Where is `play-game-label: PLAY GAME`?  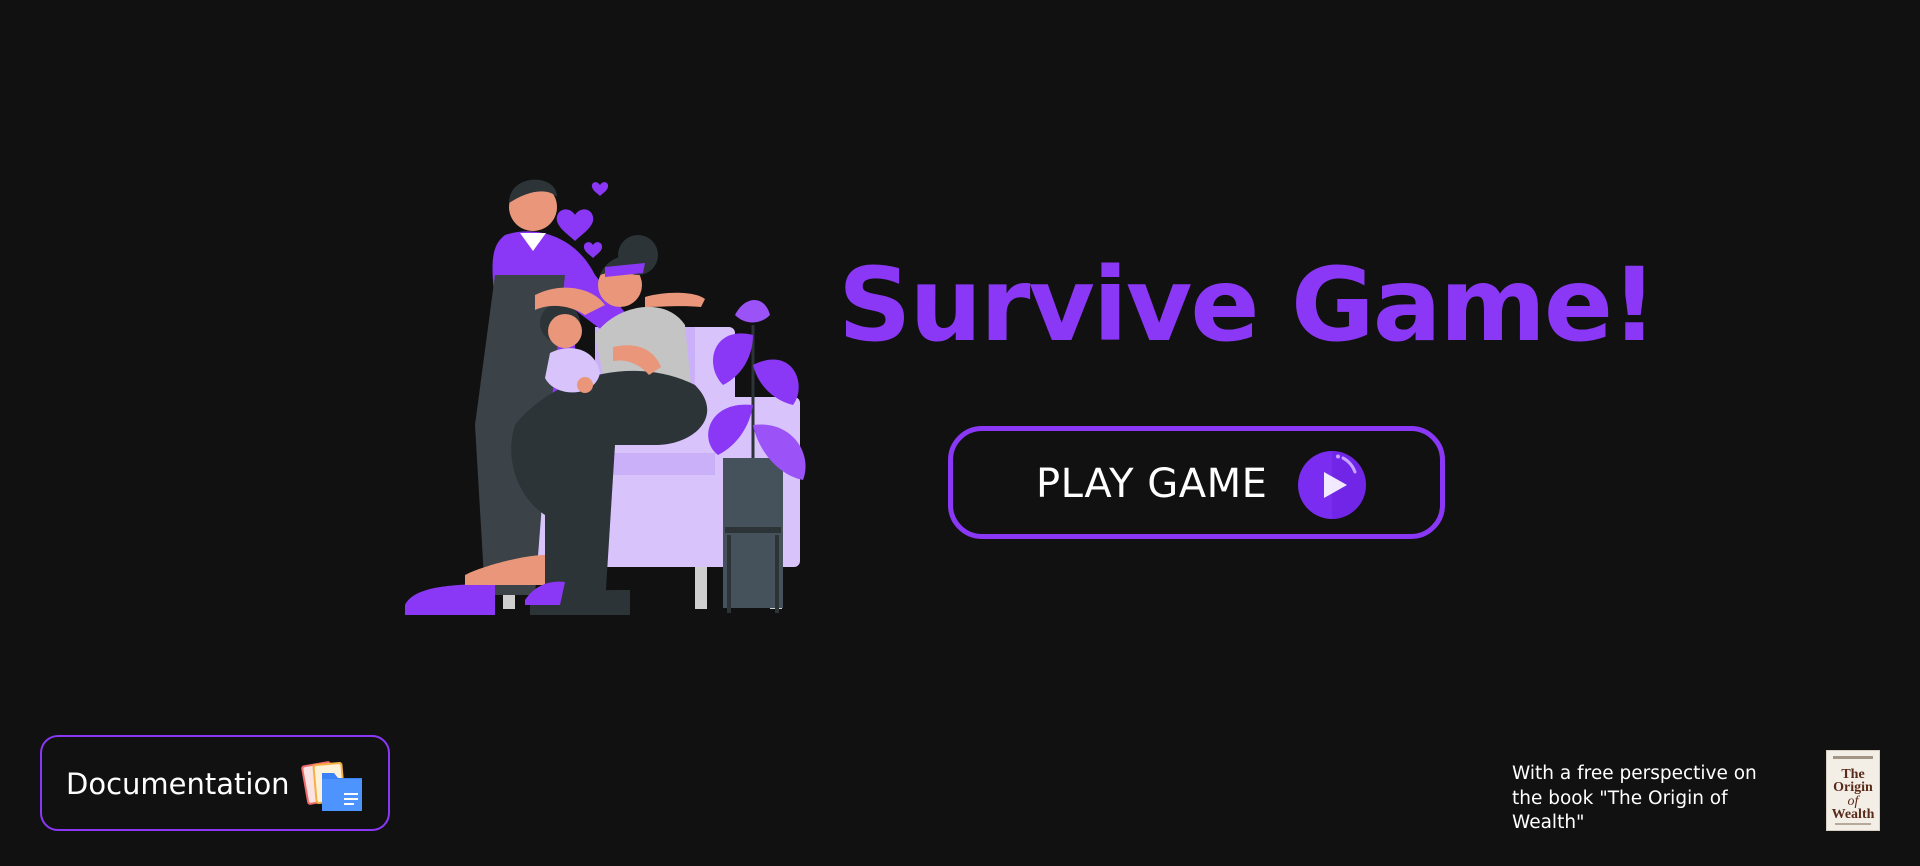 play-game-label: PLAY GAME is located at coordinates (1152, 484).